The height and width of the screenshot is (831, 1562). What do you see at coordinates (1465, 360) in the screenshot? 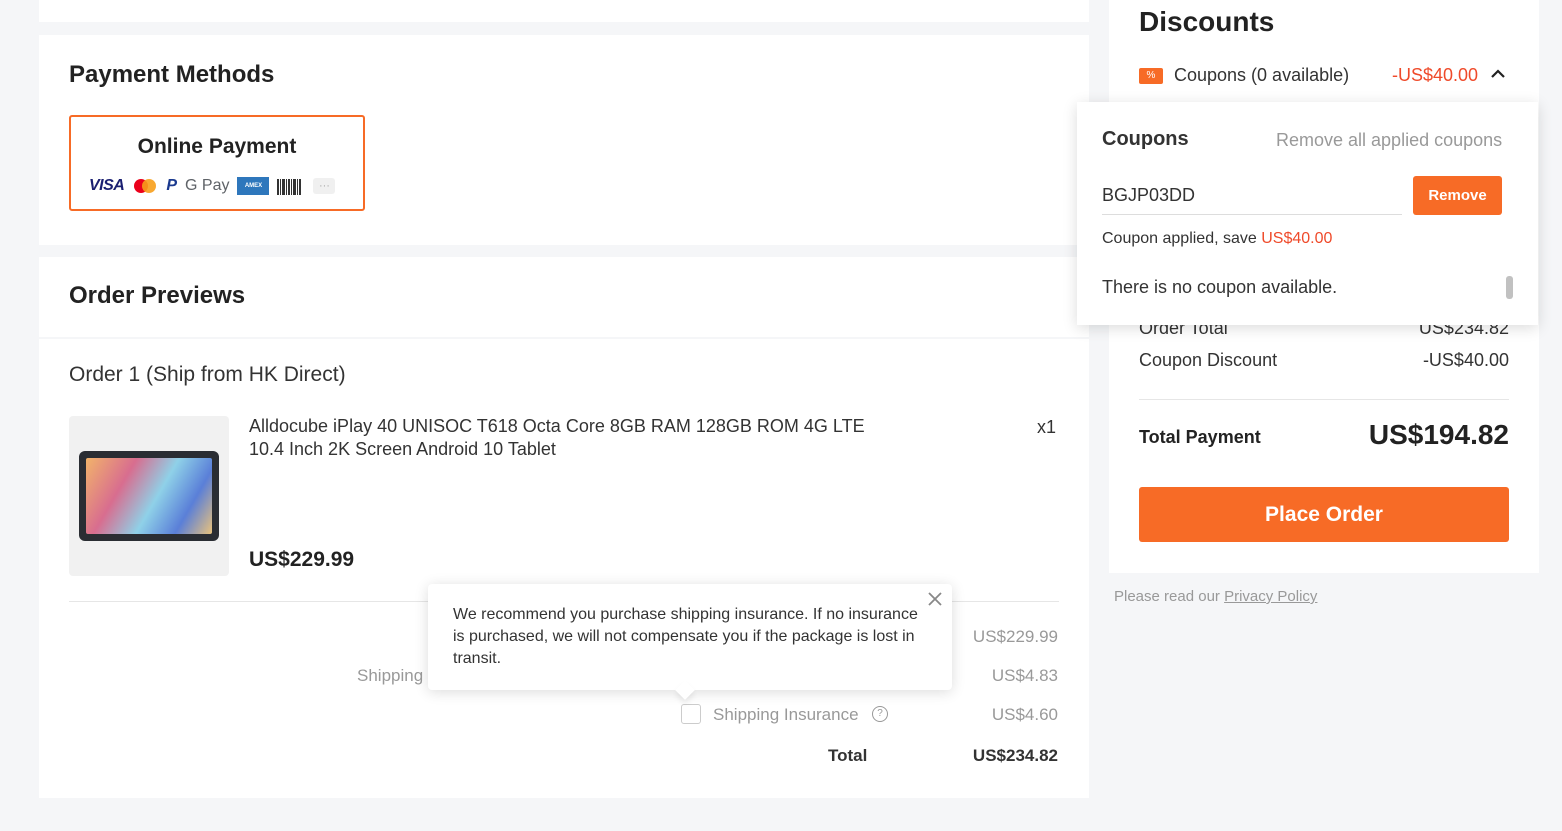
I see `coupon-discount-value: -US$40.00` at bounding box center [1465, 360].